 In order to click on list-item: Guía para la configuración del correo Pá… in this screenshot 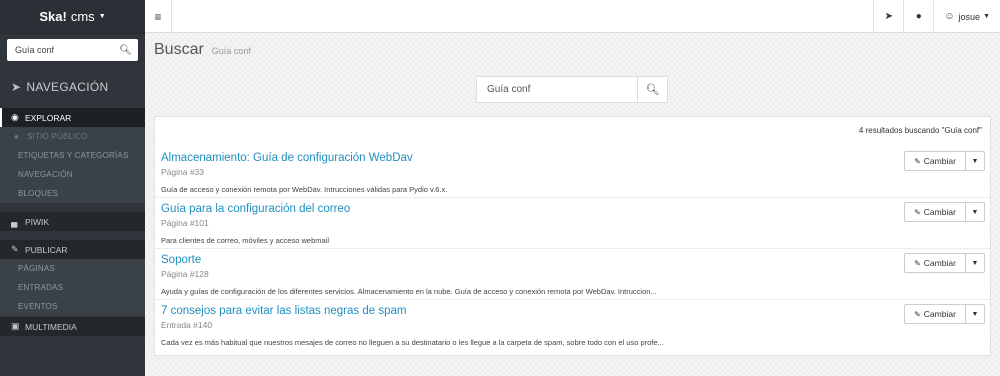, I will do `click(572, 223)`.